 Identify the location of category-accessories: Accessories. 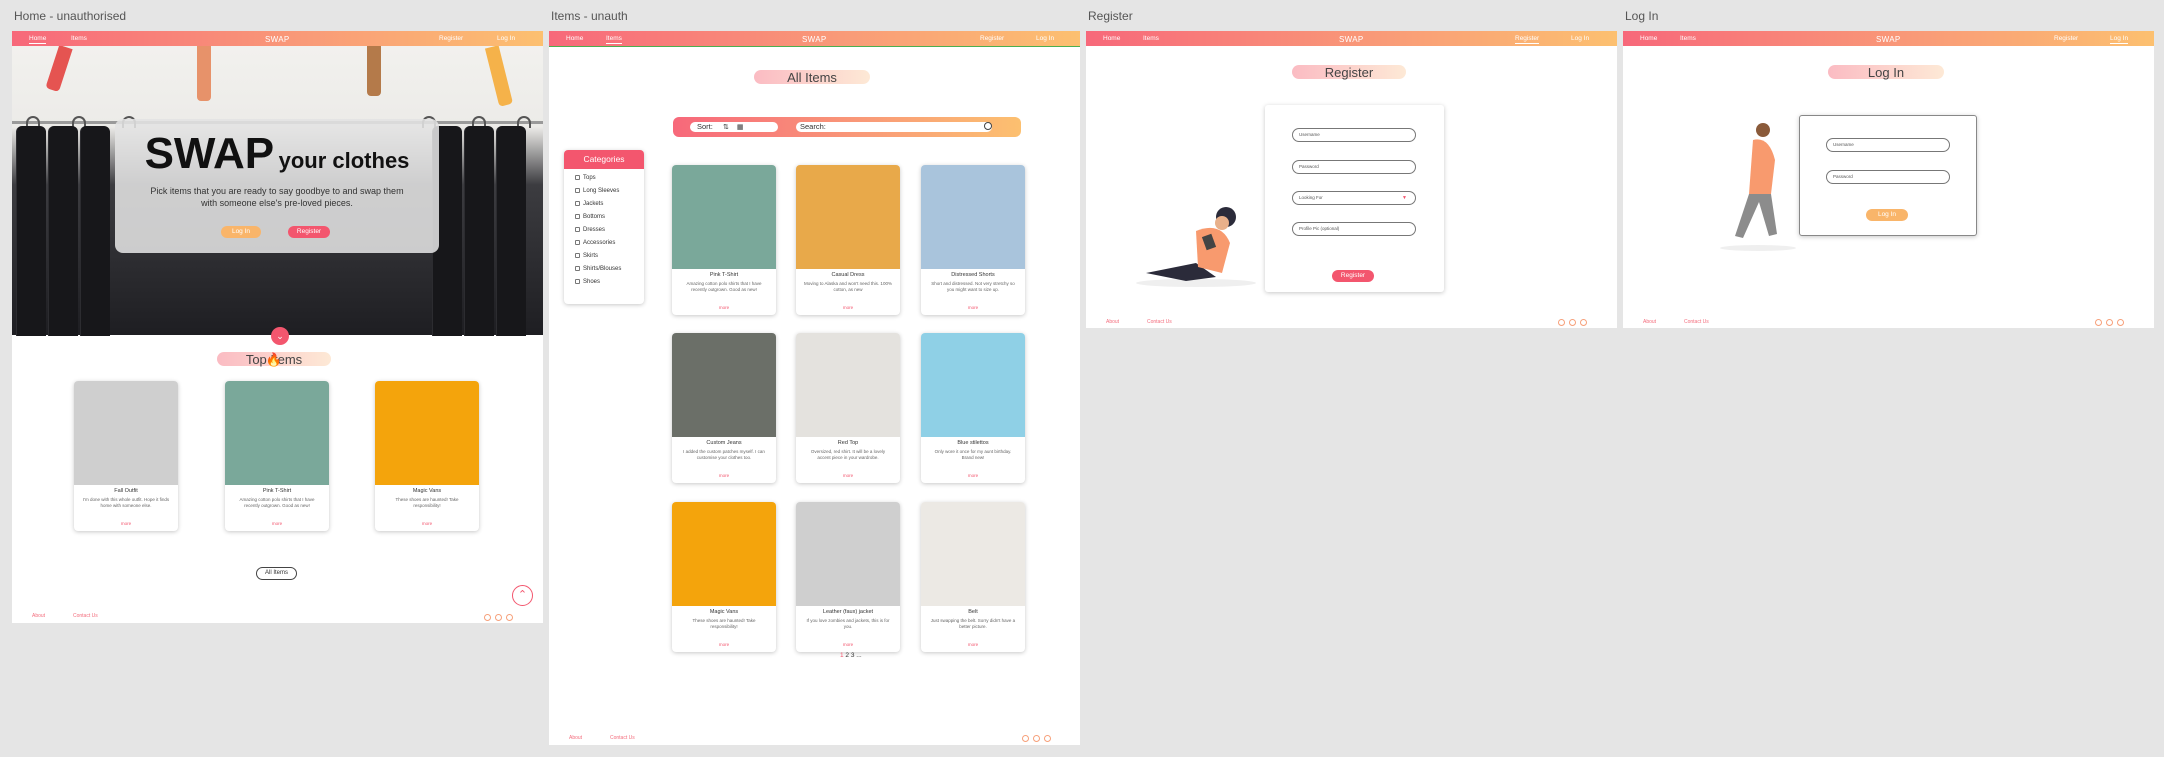
(595, 243).